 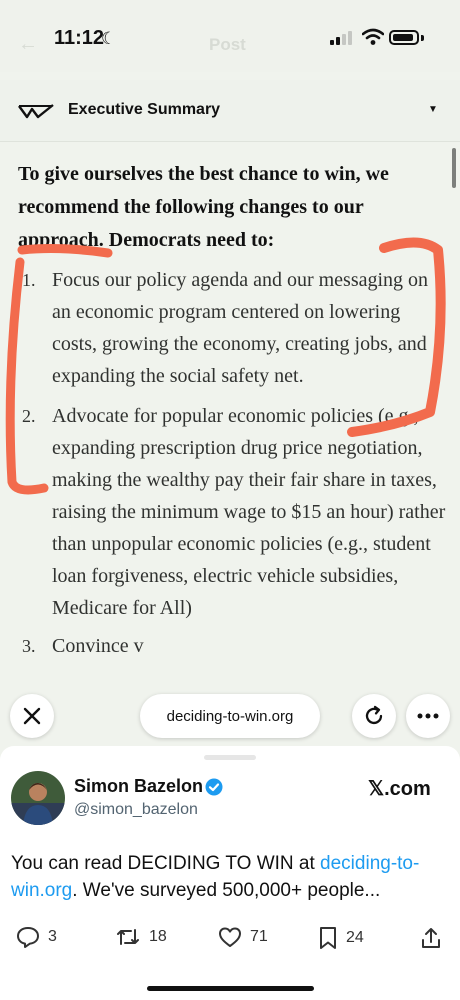 I want to click on reply-count: 3, so click(x=52, y=936).